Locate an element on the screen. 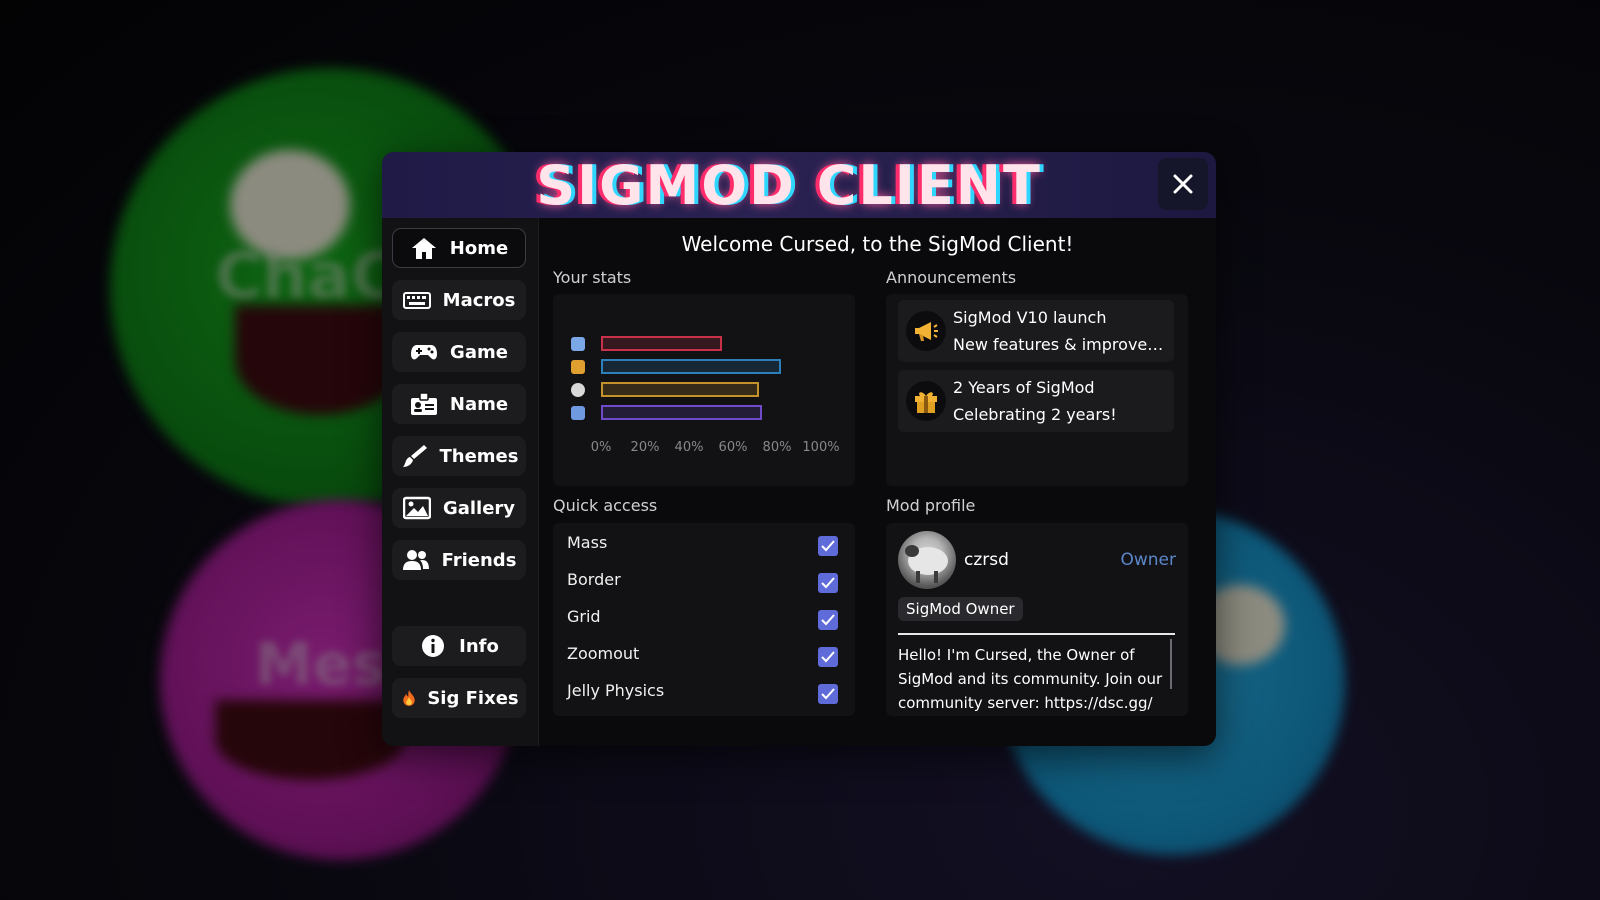 The width and height of the screenshot is (1600, 900). keyboard-icon is located at coordinates (416, 300).